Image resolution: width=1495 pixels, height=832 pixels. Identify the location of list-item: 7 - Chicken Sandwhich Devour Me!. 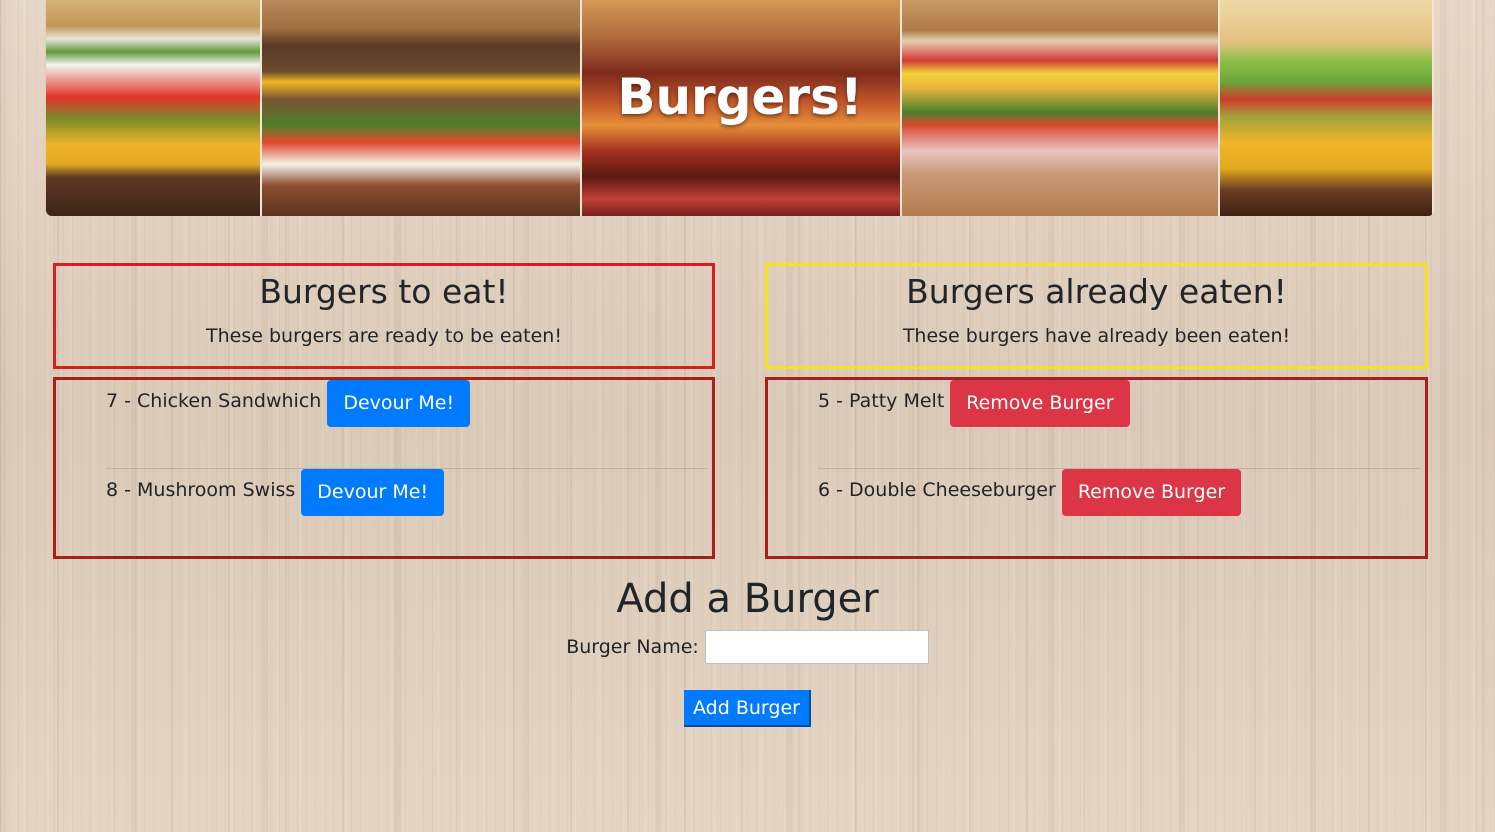
(406, 424).